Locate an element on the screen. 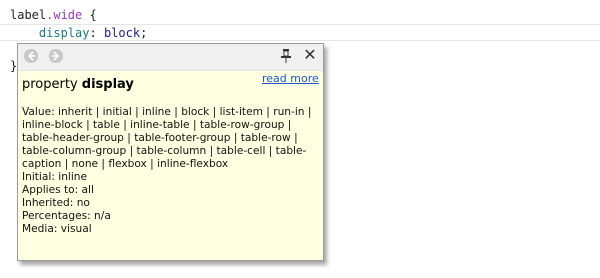  close-icon: ✕ is located at coordinates (310, 55).